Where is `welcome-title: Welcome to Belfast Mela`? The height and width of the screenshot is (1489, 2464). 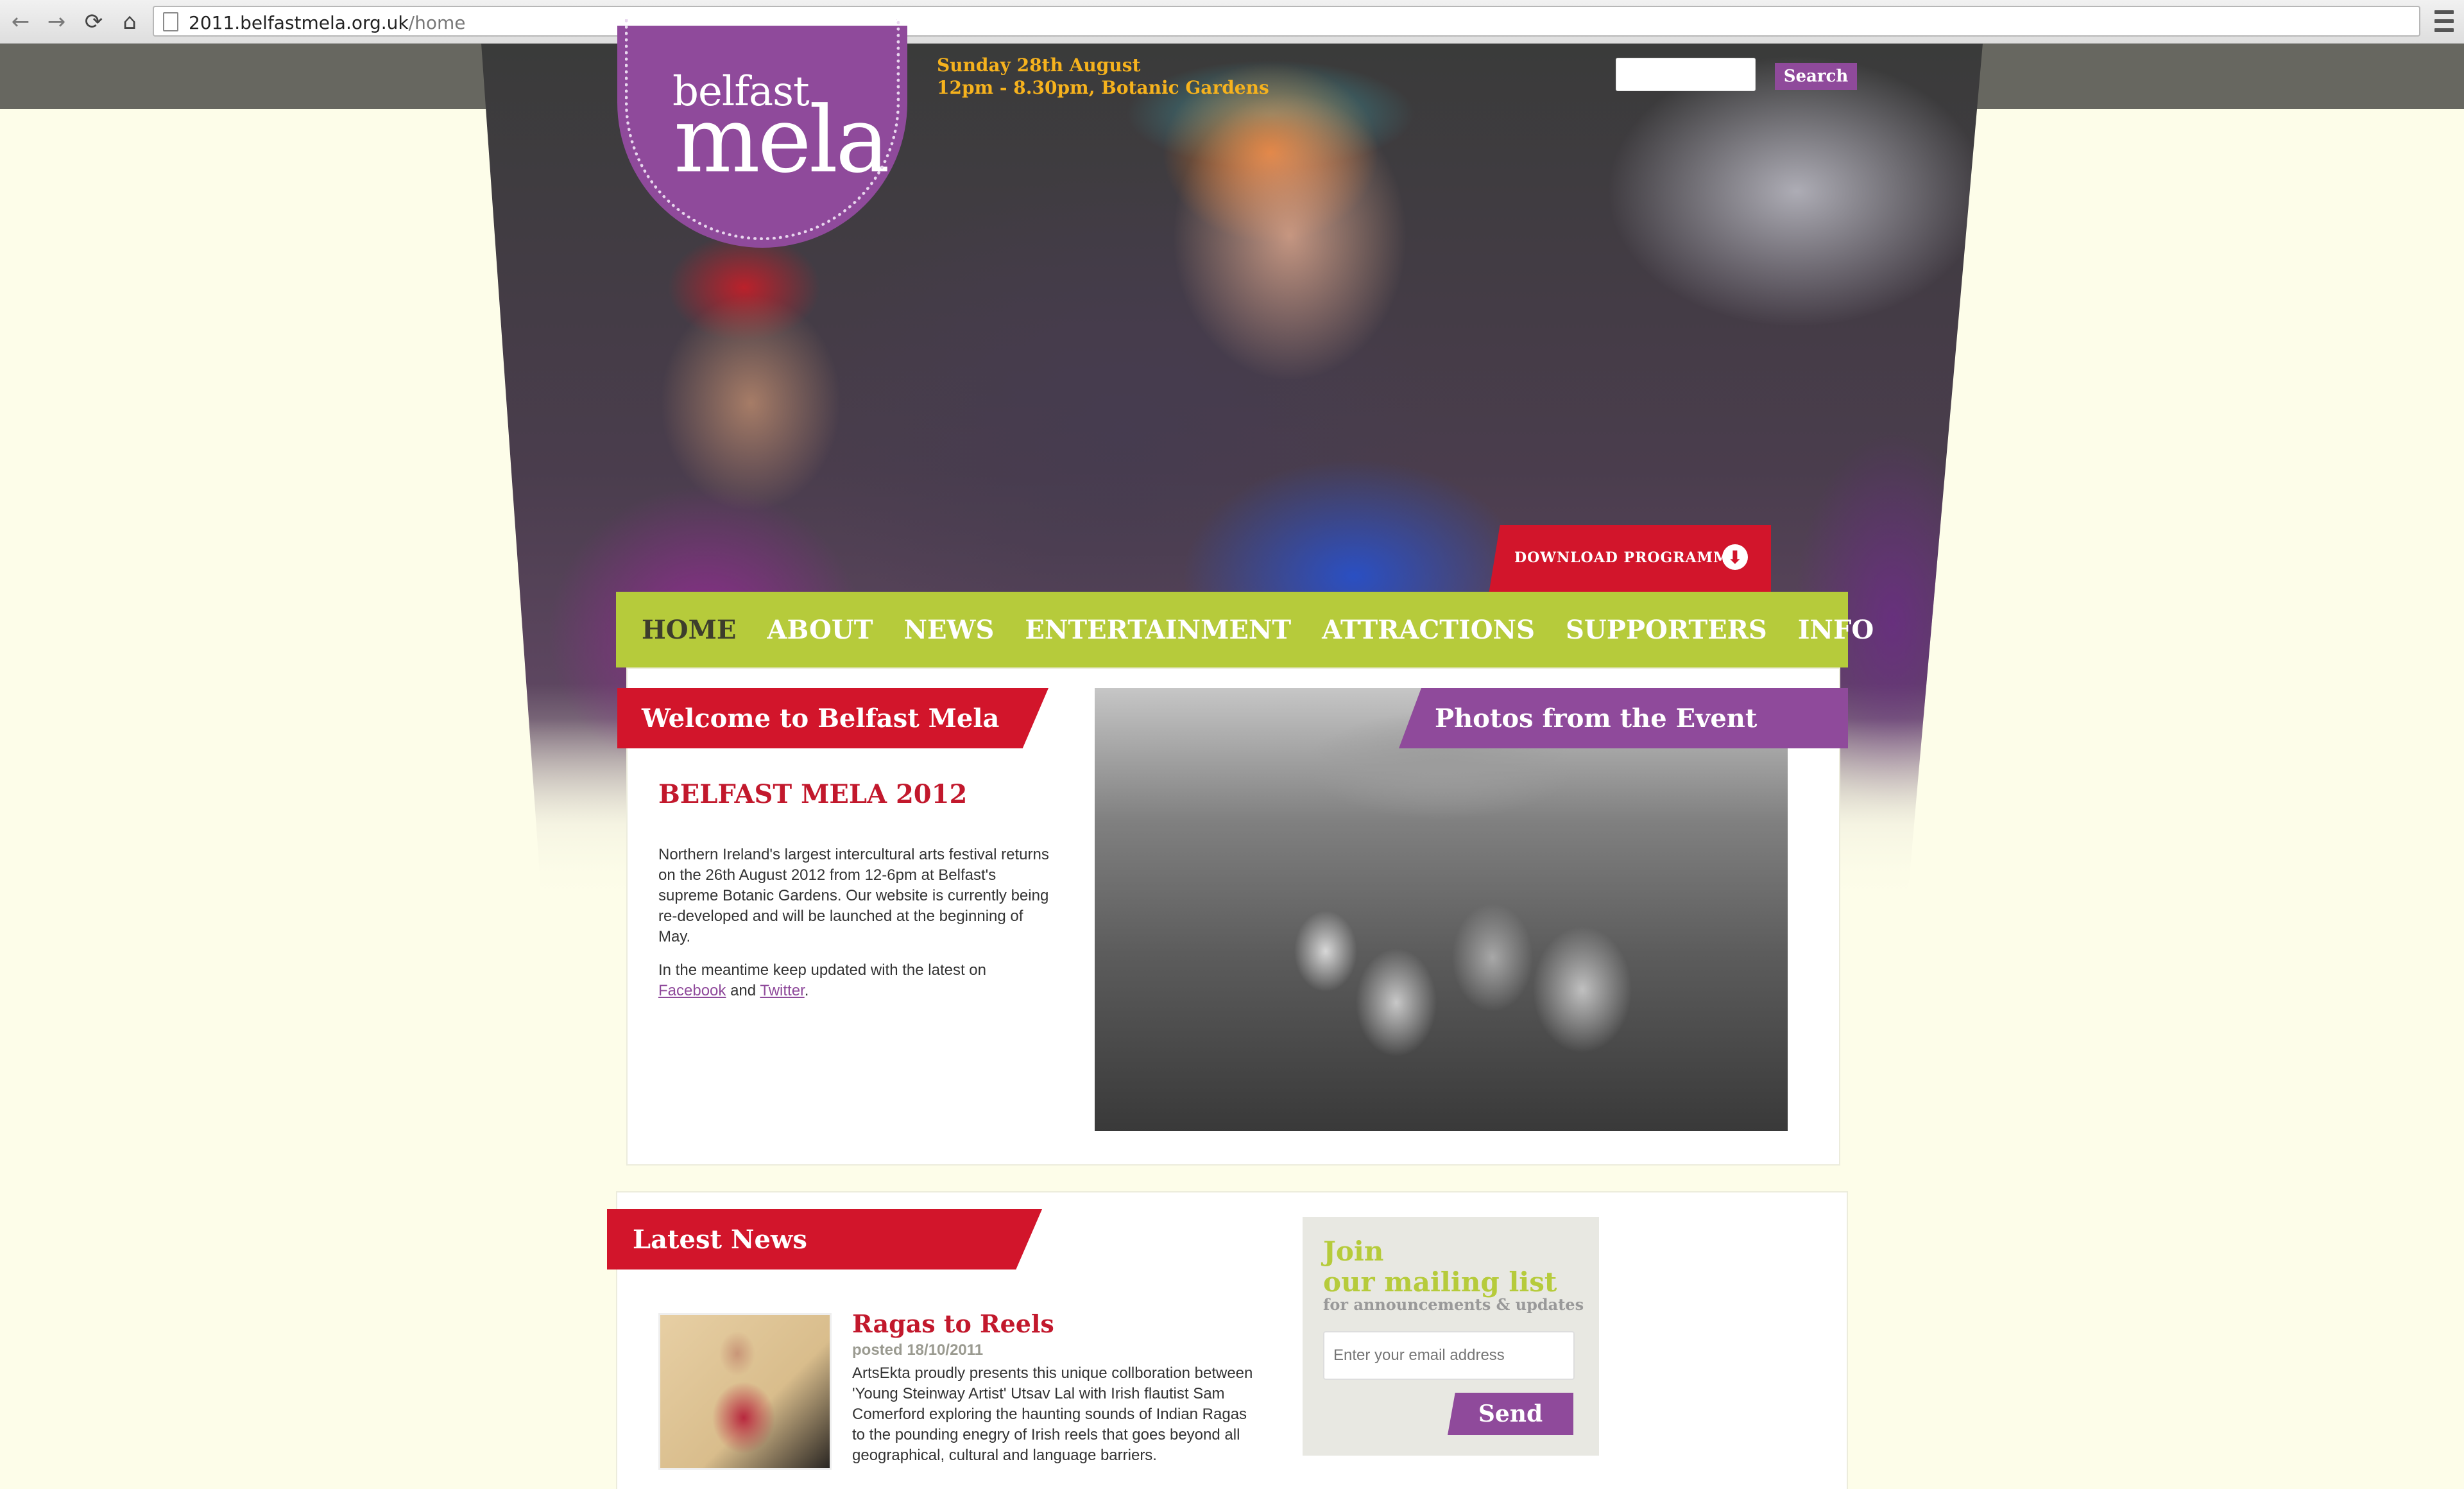 welcome-title: Welcome to Belfast Mela is located at coordinates (821, 718).